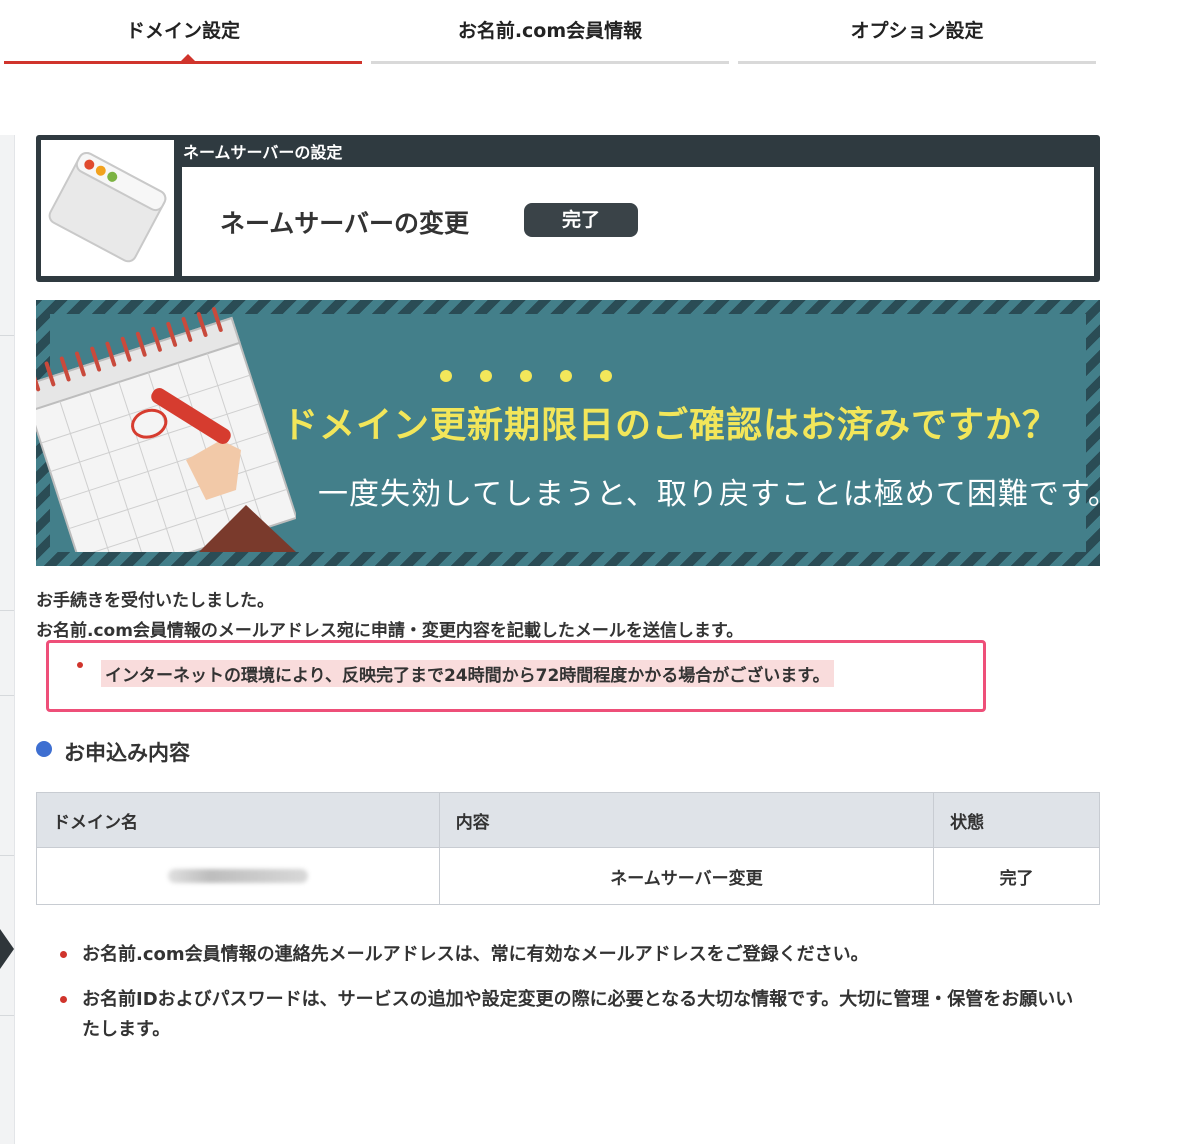  I want to click on active-tab-caret-icon, so click(188, 57).